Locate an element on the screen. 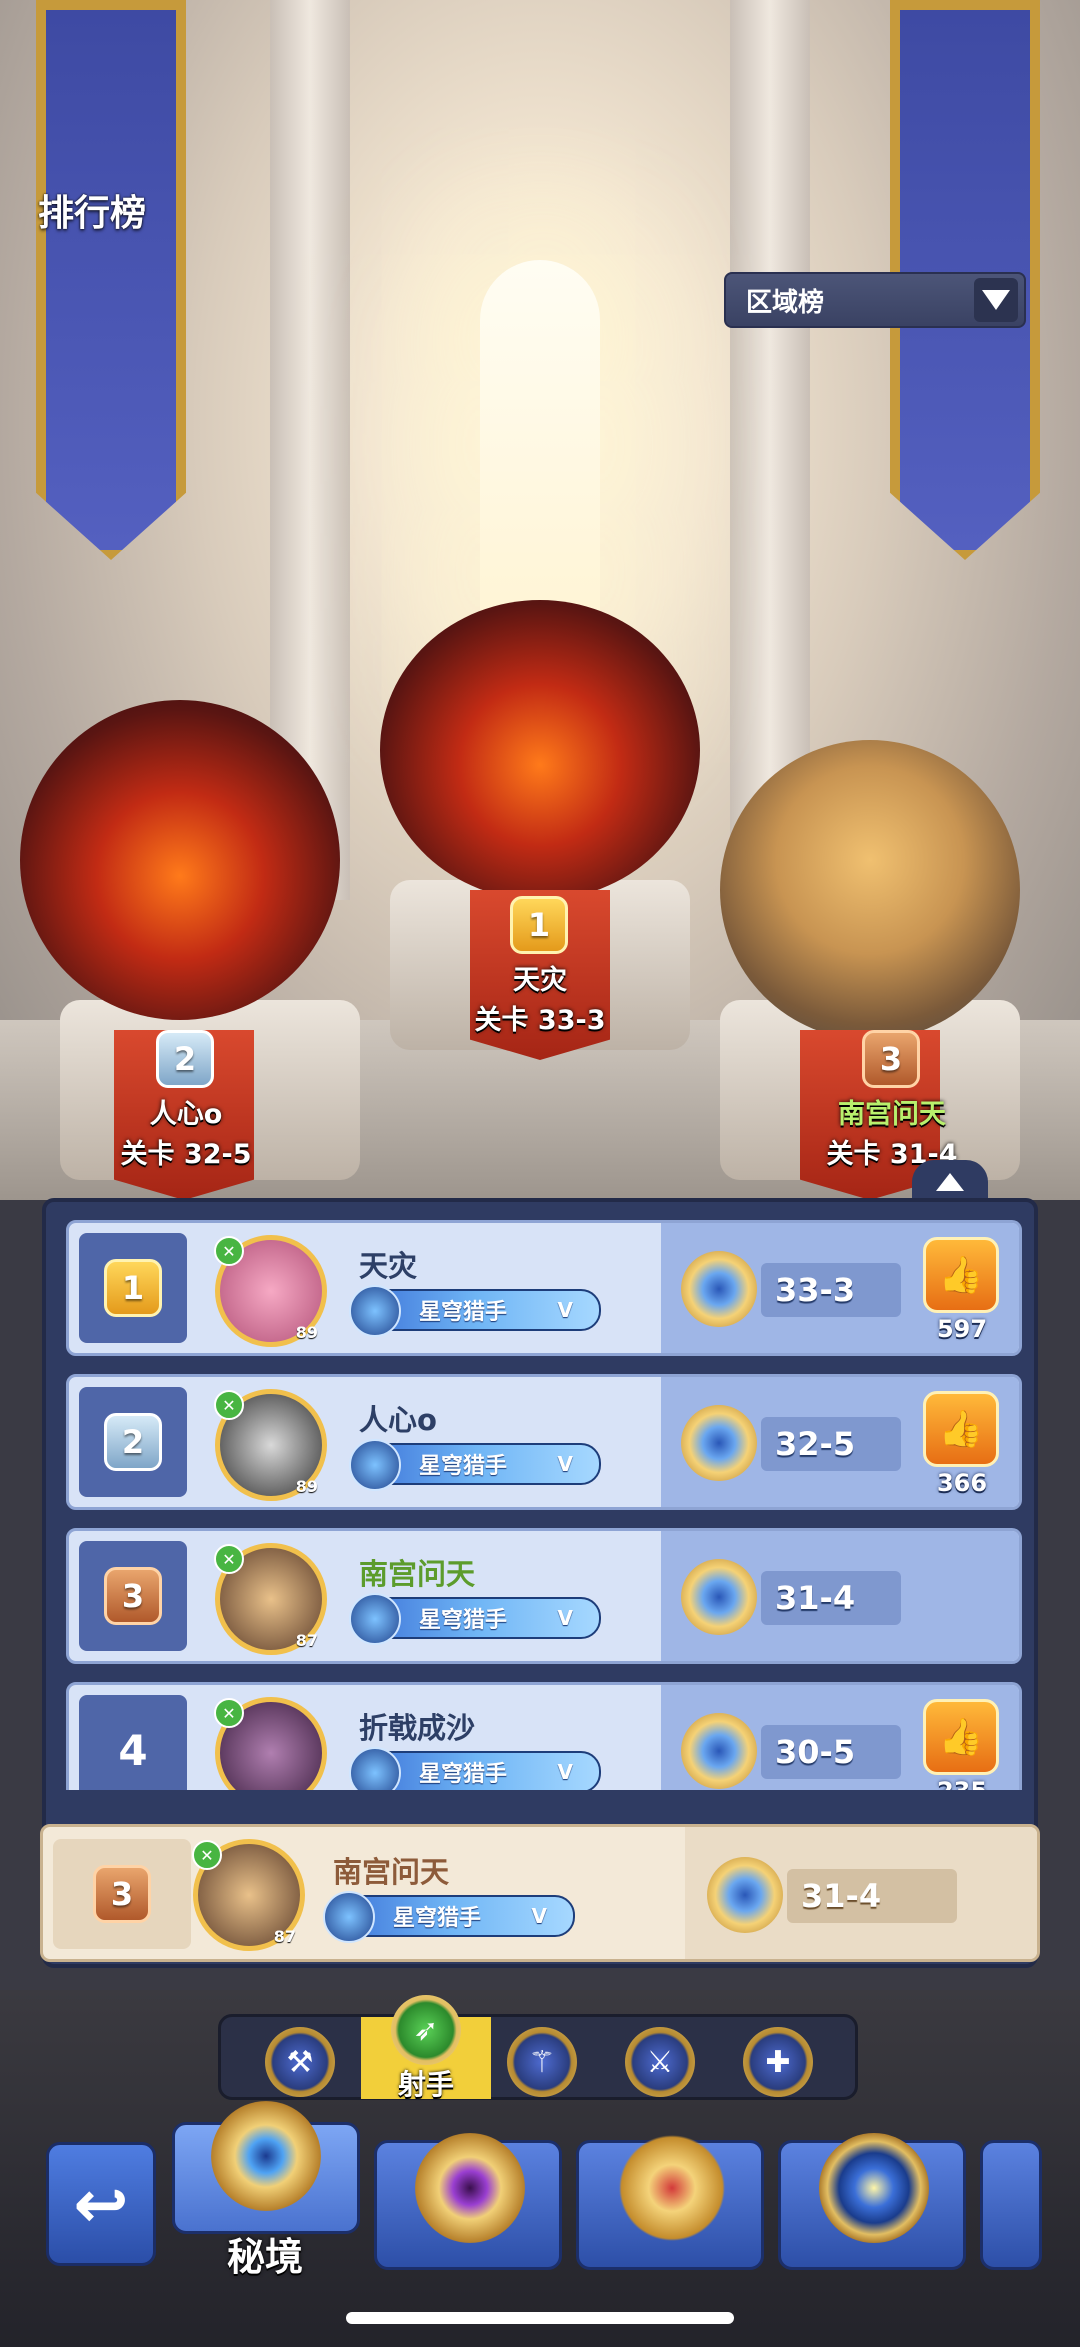  table-row: 2 ✕ 89 人心o 星穹猎手 V 32-5 👍 366 is located at coordinates (544, 1442).